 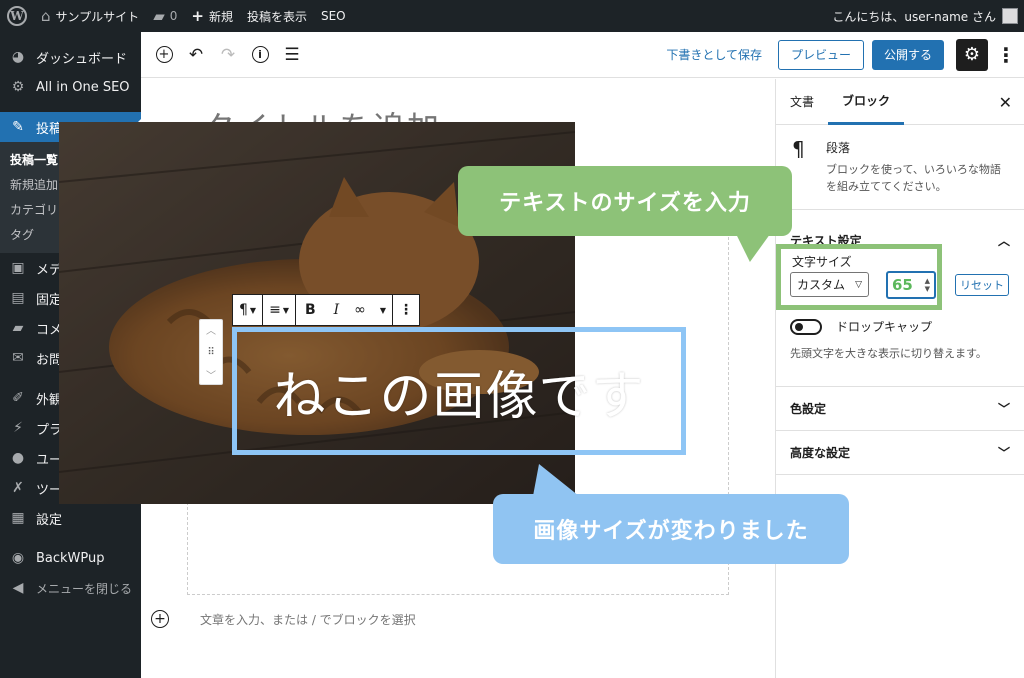 I want to click on advanced-settings-title: 高度な設定, so click(x=820, y=453).